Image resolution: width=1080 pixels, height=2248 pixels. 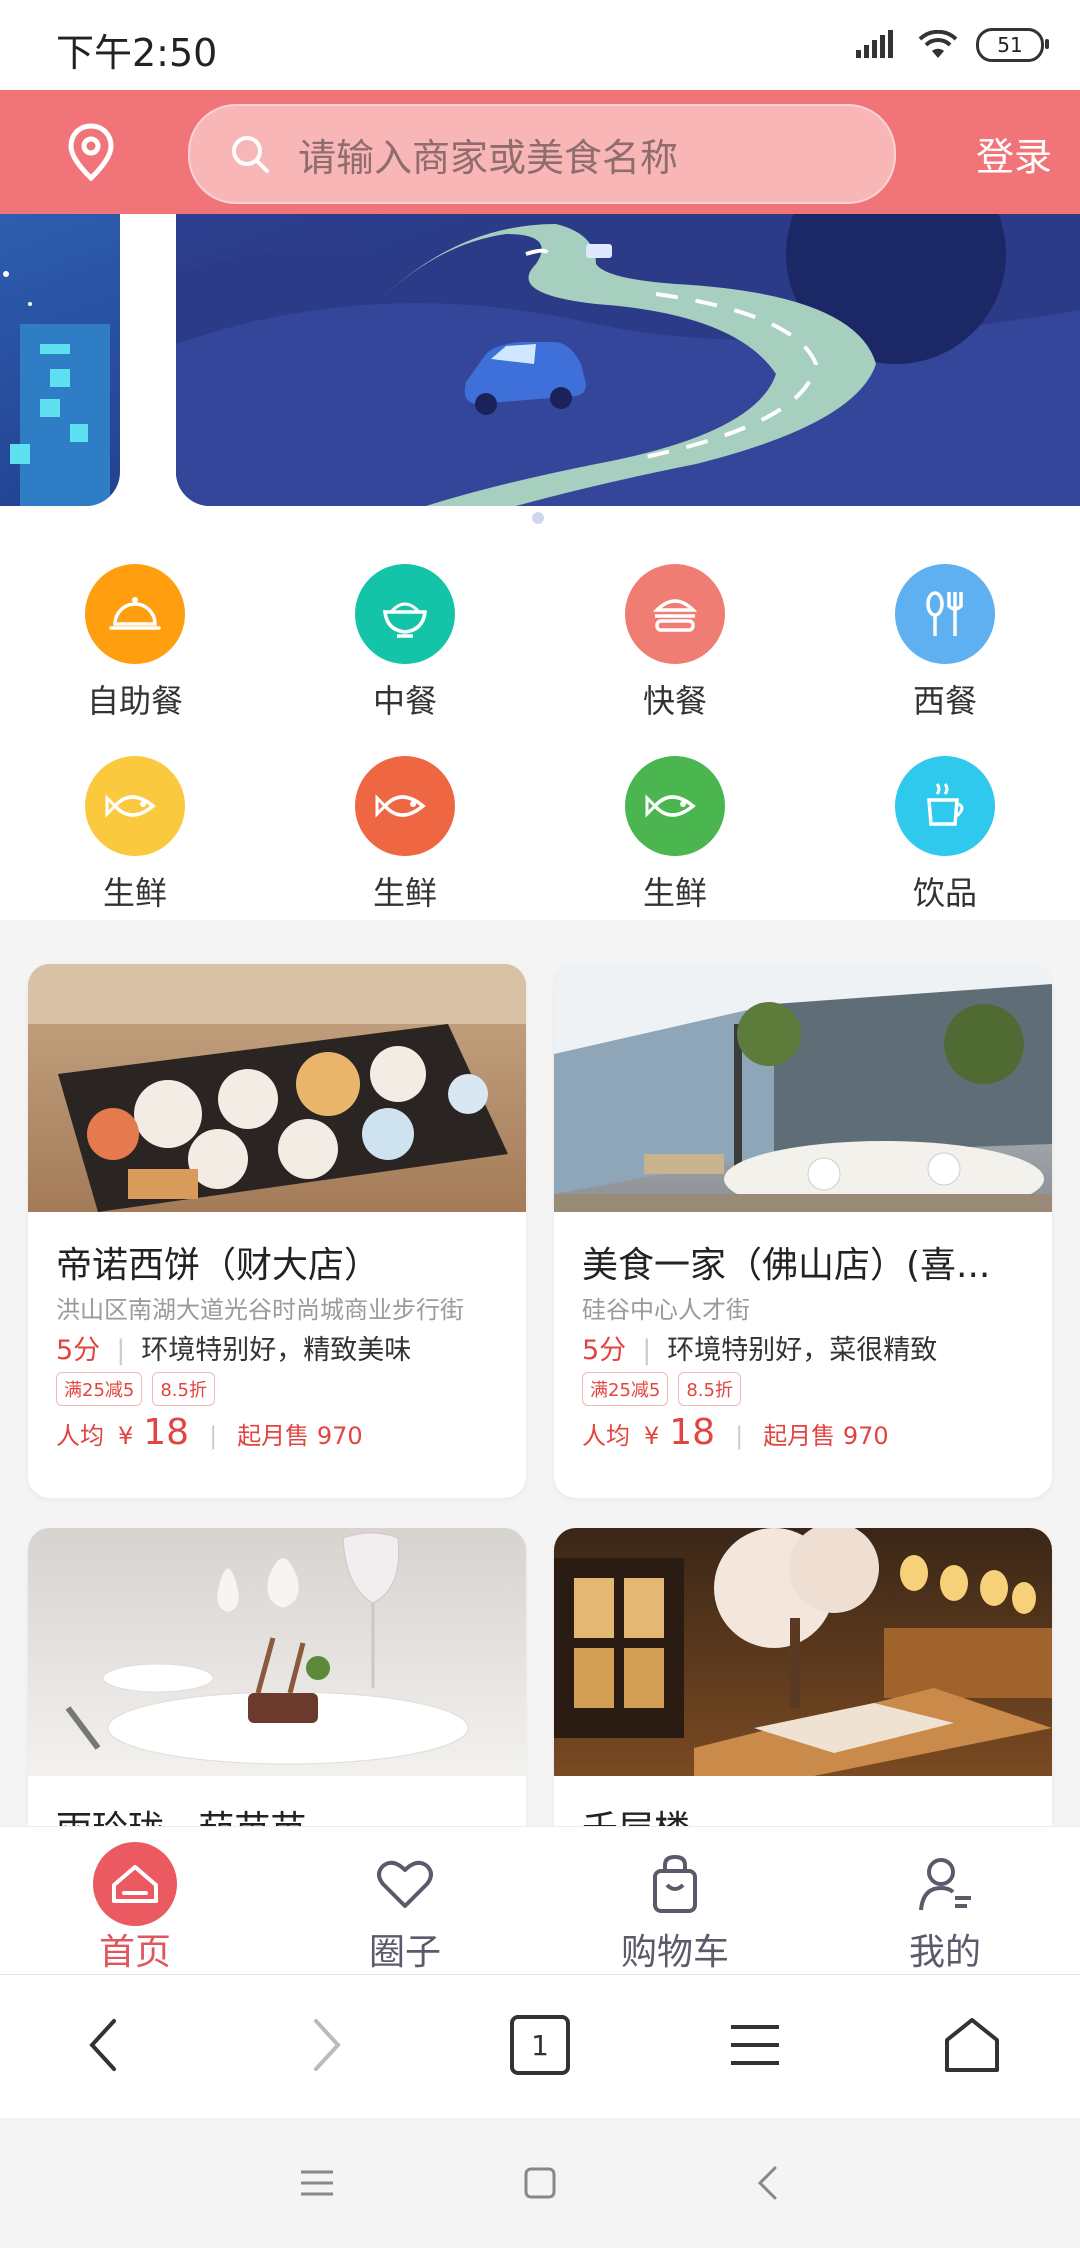 I want to click on recents-icon, so click(x=317, y=2183).